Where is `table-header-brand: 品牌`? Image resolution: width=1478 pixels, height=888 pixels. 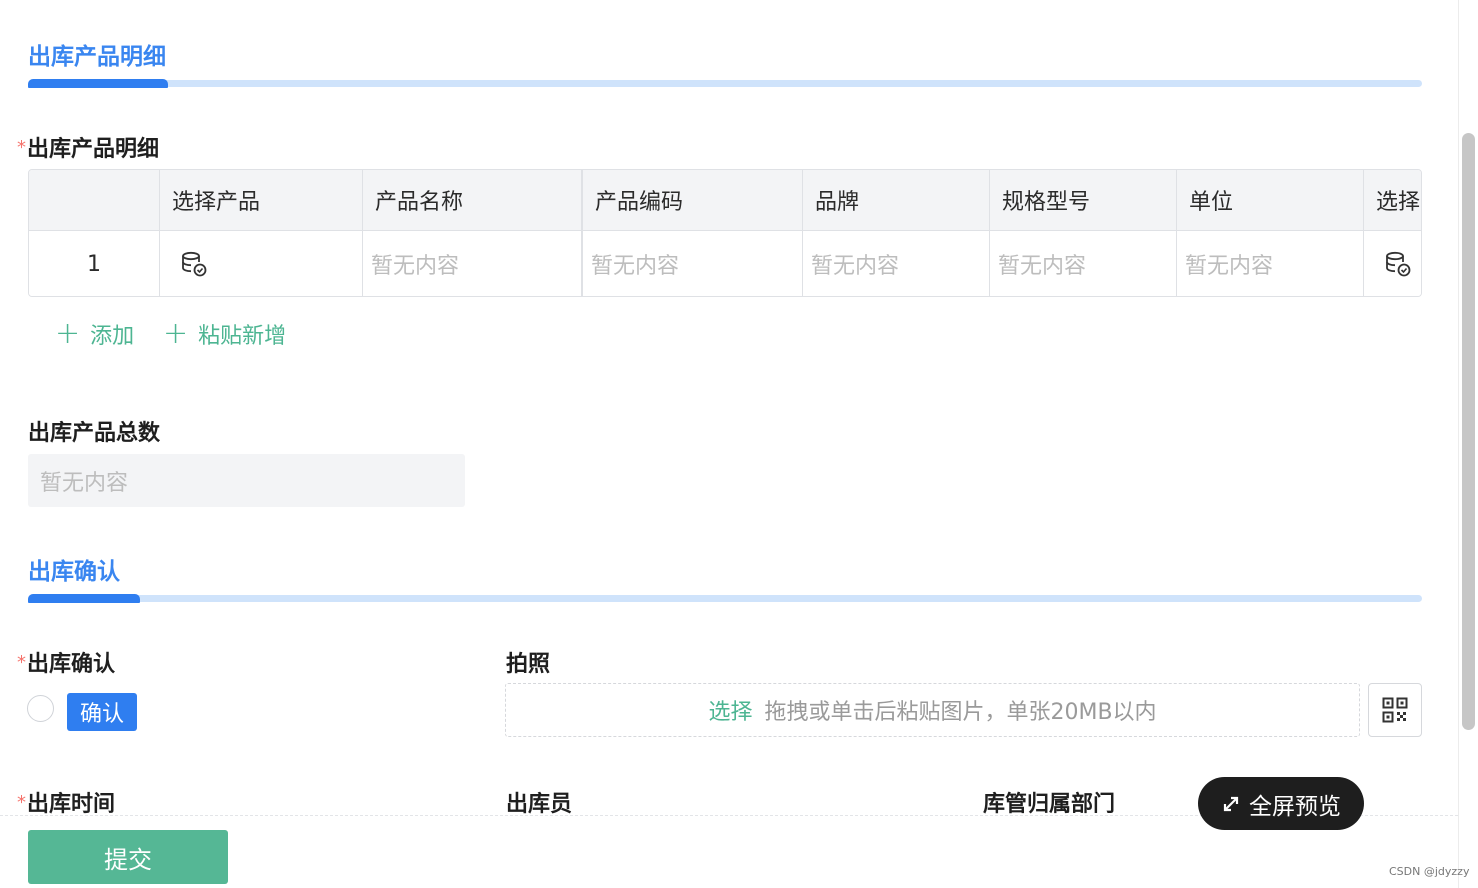 table-header-brand: 品牌 is located at coordinates (896, 200).